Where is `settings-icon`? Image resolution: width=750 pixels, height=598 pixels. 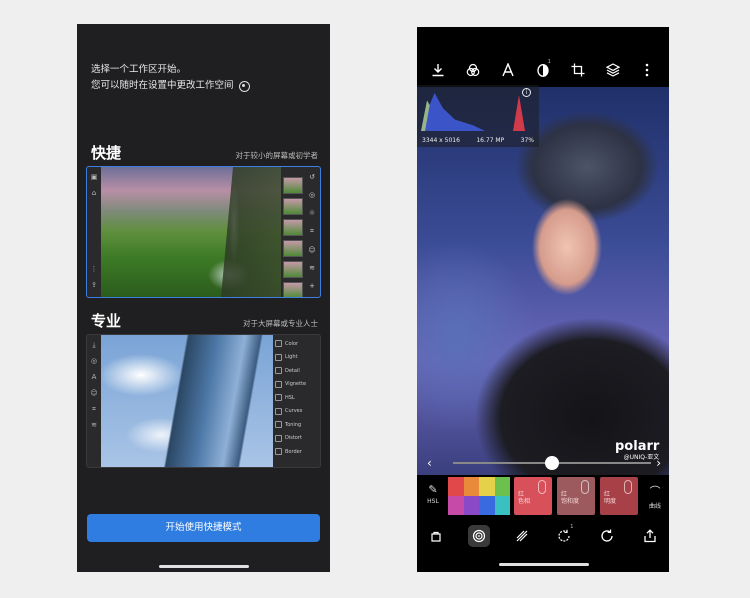 settings-icon is located at coordinates (244, 86).